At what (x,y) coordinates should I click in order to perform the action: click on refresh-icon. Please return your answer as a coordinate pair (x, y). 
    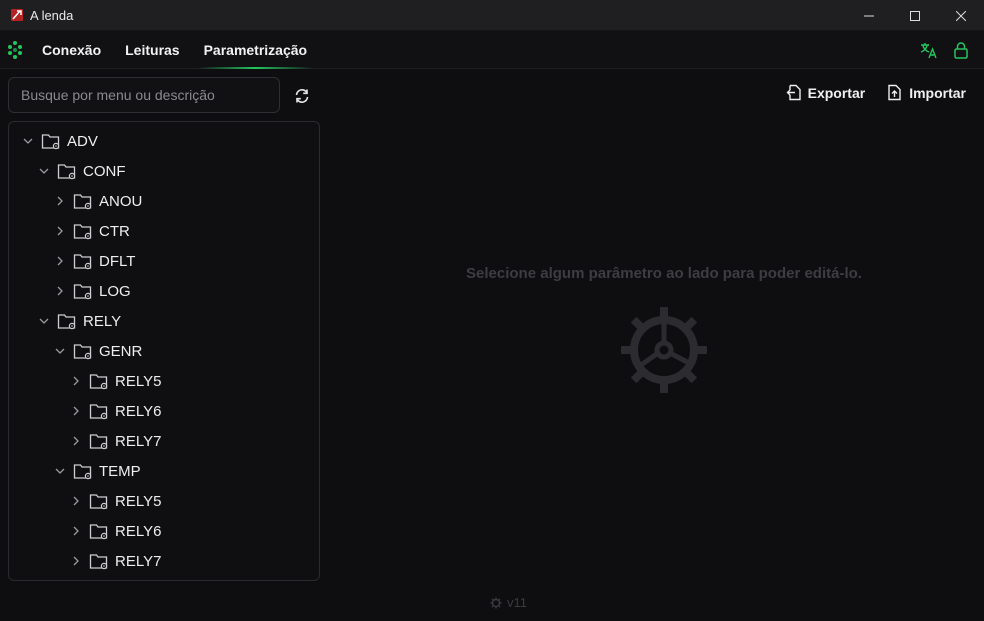
    Looking at the image, I should click on (302, 96).